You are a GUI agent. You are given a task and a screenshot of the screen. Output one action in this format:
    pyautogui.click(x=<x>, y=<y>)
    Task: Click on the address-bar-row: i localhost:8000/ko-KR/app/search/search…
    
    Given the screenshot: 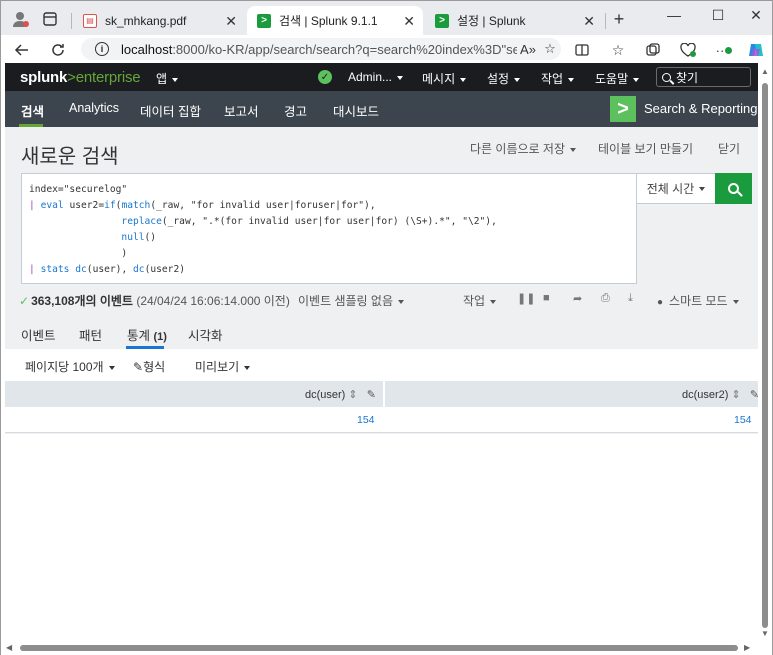 What is the action you would take?
    pyautogui.click(x=386, y=49)
    